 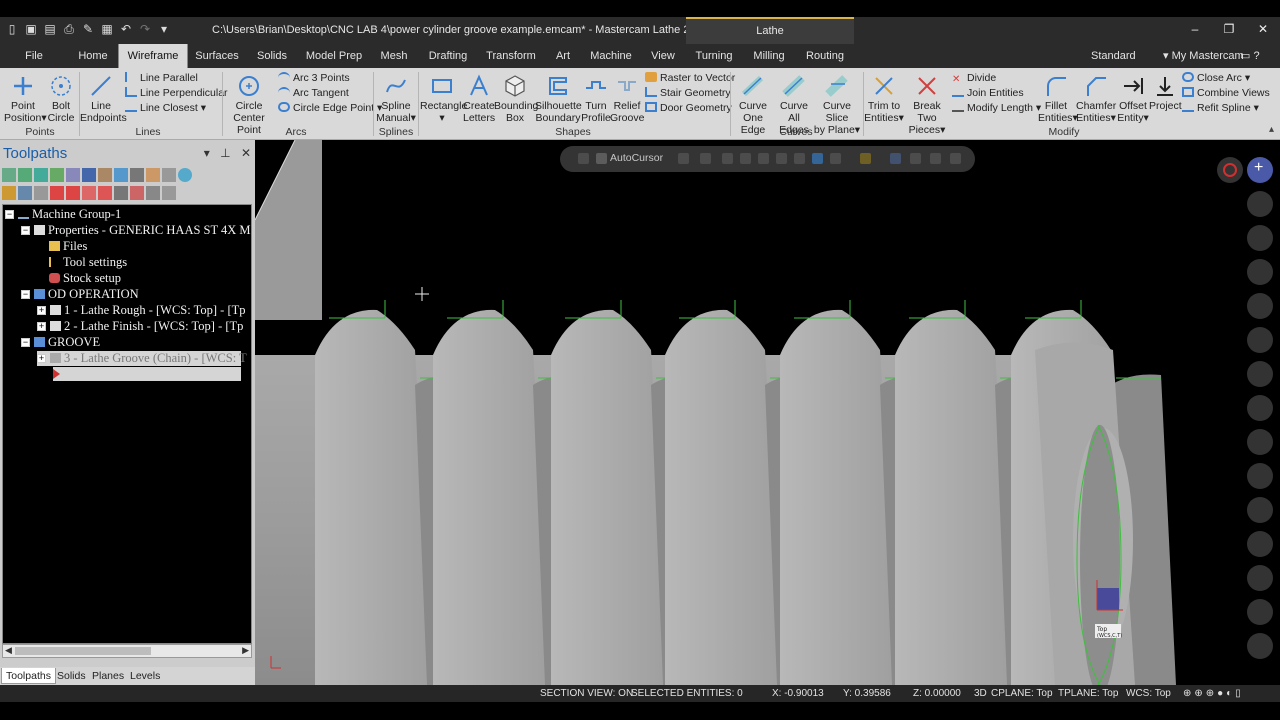 I want to click on lock-toolpath-icon, so click(x=9, y=193).